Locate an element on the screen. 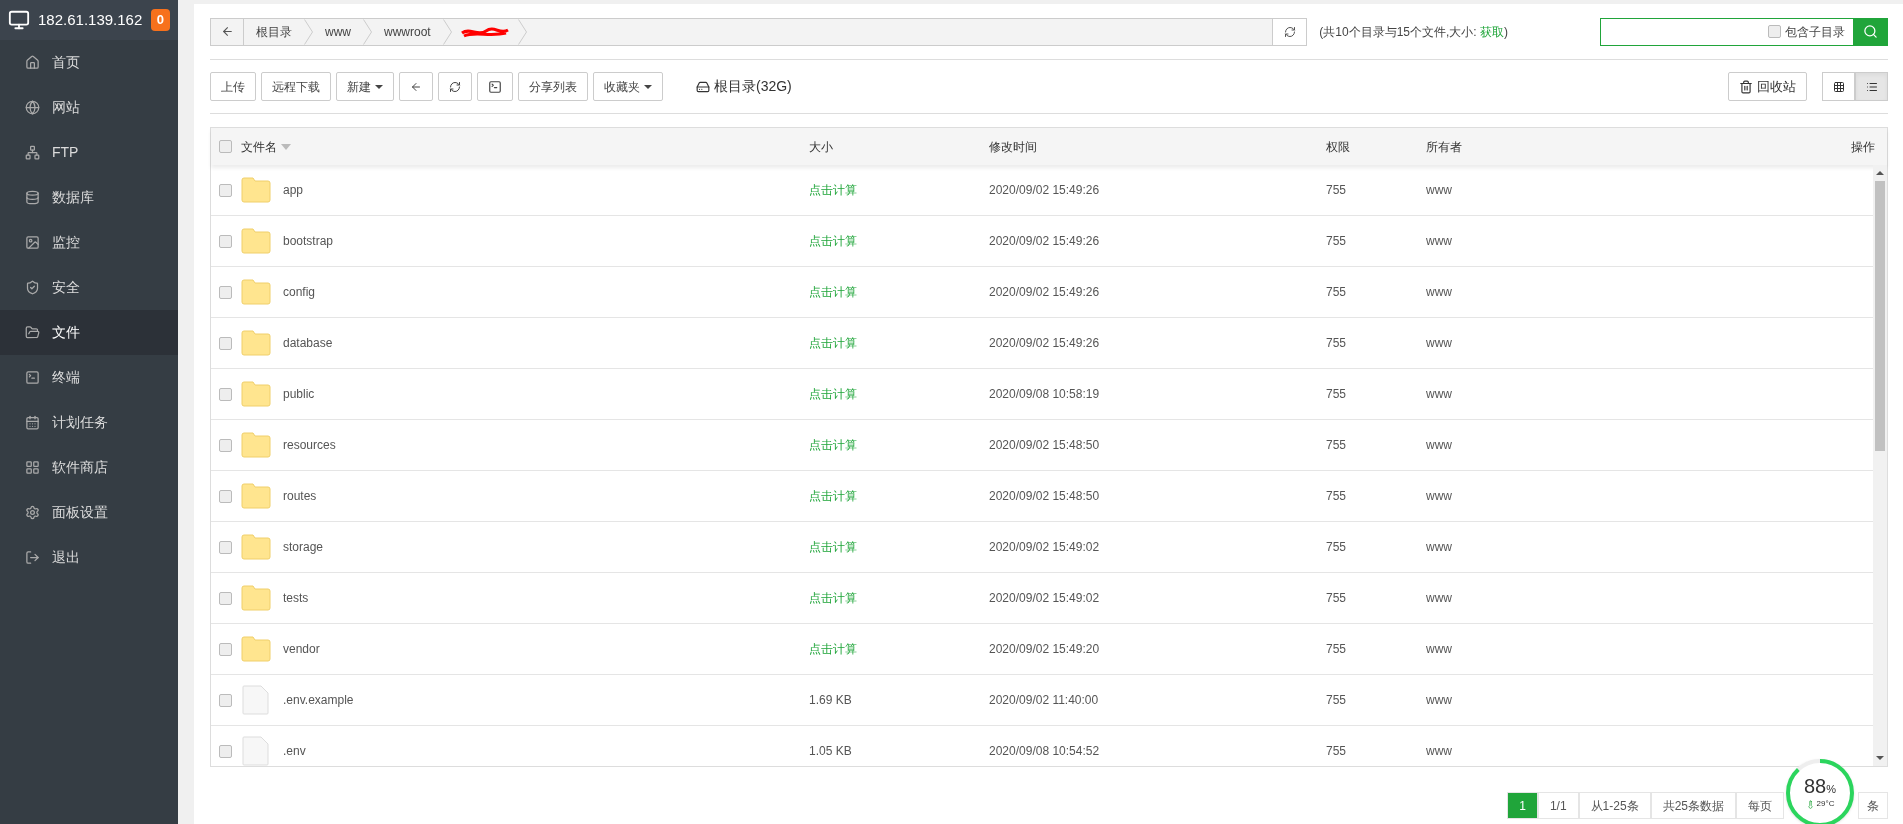 Image resolution: width=1903 pixels, height=824 pixels. modified-time: 2020/09/02 15:49:26 is located at coordinates (1044, 241).